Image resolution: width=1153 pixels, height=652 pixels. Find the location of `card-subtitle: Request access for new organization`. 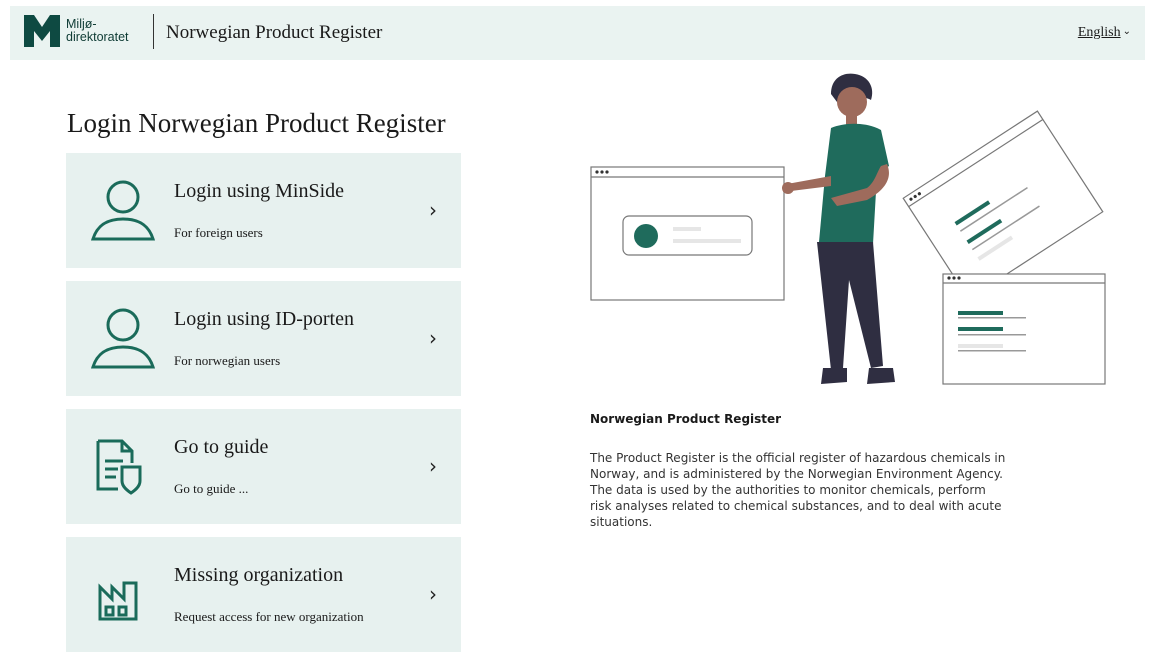

card-subtitle: Request access for new organization is located at coordinates (269, 616).